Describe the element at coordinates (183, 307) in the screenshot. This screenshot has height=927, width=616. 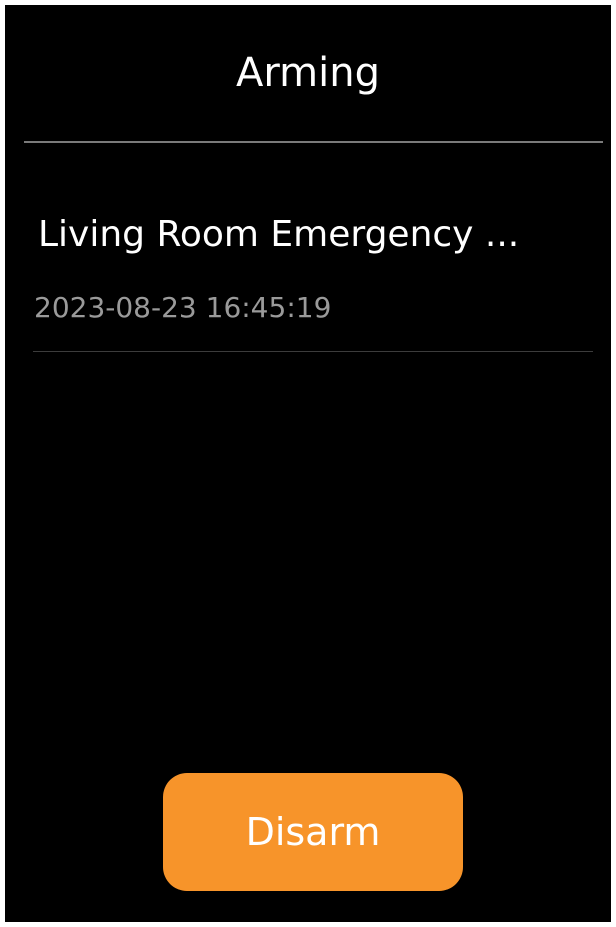
I see `alarm-timestamp: 2023-08-23 16:45:19` at that location.